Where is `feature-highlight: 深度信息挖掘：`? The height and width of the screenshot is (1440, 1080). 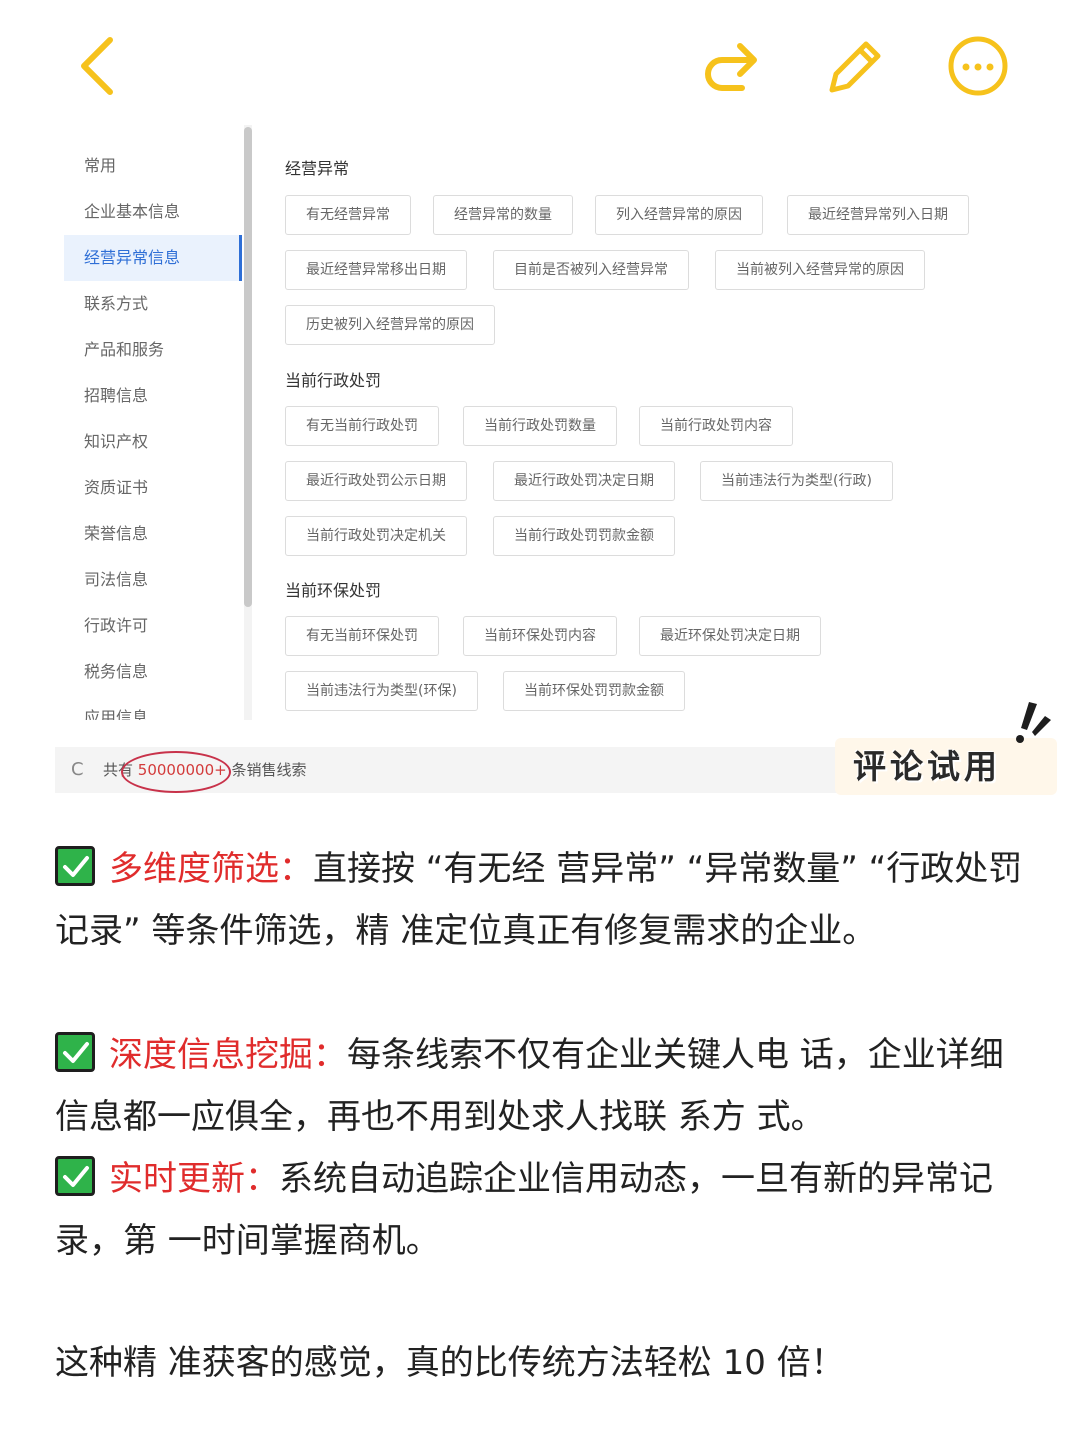
feature-highlight: 深度信息挖掘： is located at coordinates (228, 1055).